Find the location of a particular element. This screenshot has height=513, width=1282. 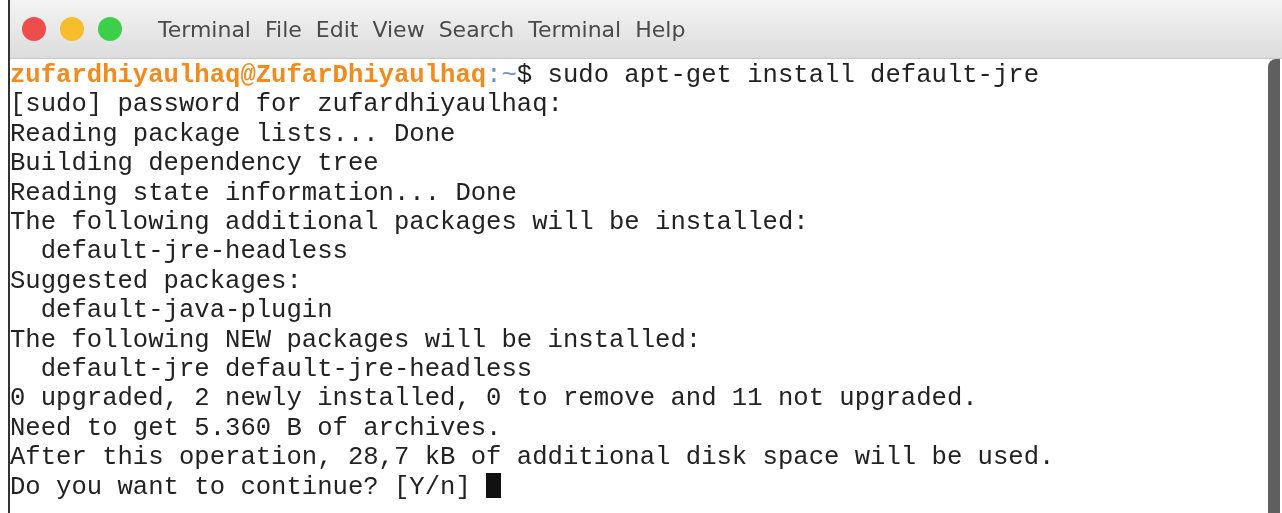

output-line: Reading state information... Done is located at coordinates (264, 193).